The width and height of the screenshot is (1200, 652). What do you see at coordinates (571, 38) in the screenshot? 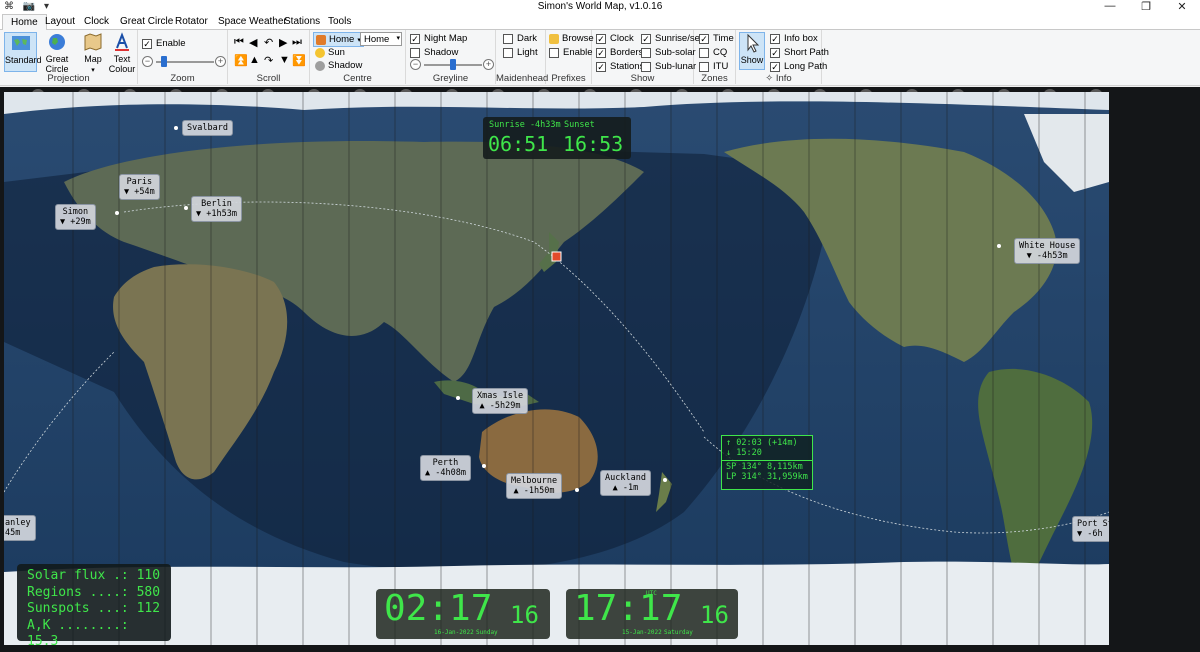
I see `browse-button: Browse` at bounding box center [571, 38].